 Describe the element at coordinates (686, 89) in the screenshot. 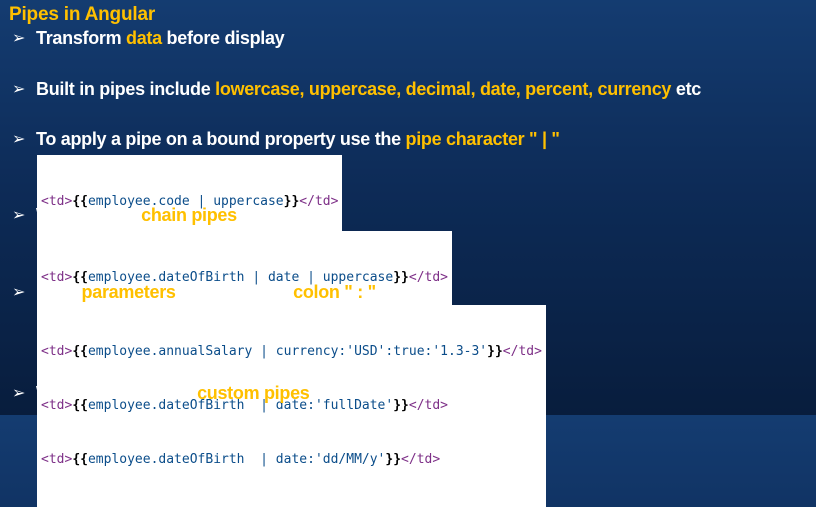

I see `bullet-text: etc` at that location.